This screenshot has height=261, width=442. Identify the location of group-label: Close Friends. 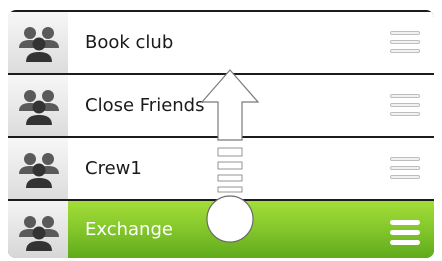
(145, 105).